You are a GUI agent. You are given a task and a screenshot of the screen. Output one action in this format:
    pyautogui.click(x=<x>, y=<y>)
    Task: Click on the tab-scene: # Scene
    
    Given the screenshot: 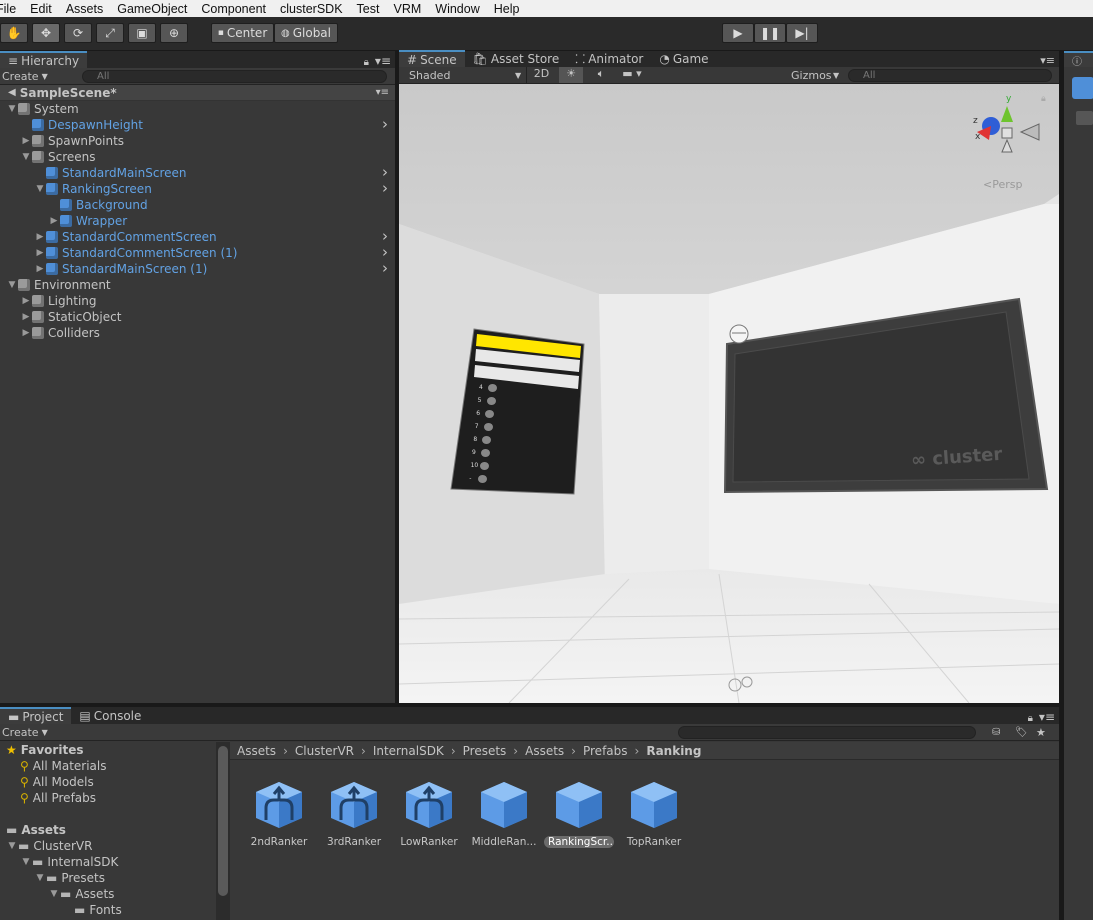 What is the action you would take?
    pyautogui.click(x=432, y=58)
    